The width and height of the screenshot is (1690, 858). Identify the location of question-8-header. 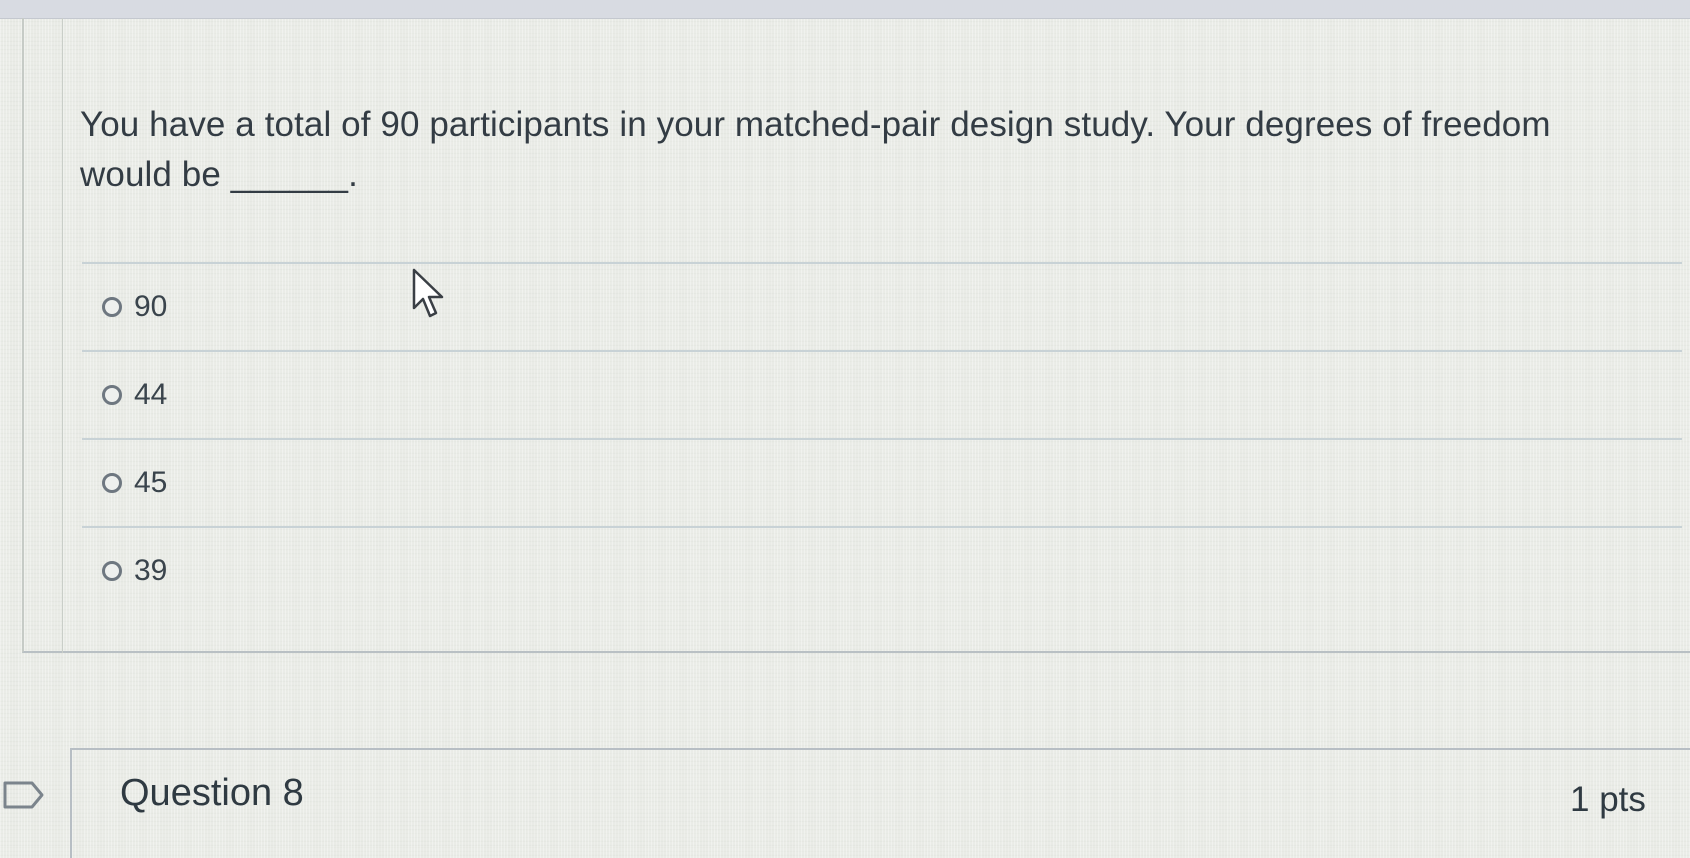
(880, 803).